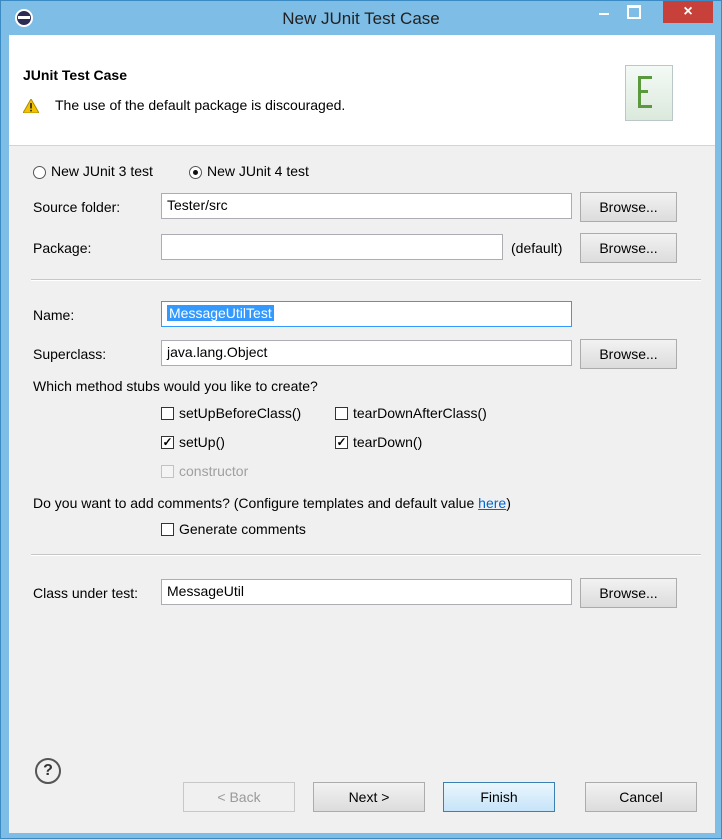 The width and height of the screenshot is (722, 839). What do you see at coordinates (649, 93) in the screenshot?
I see `junit-wizard-icon` at bounding box center [649, 93].